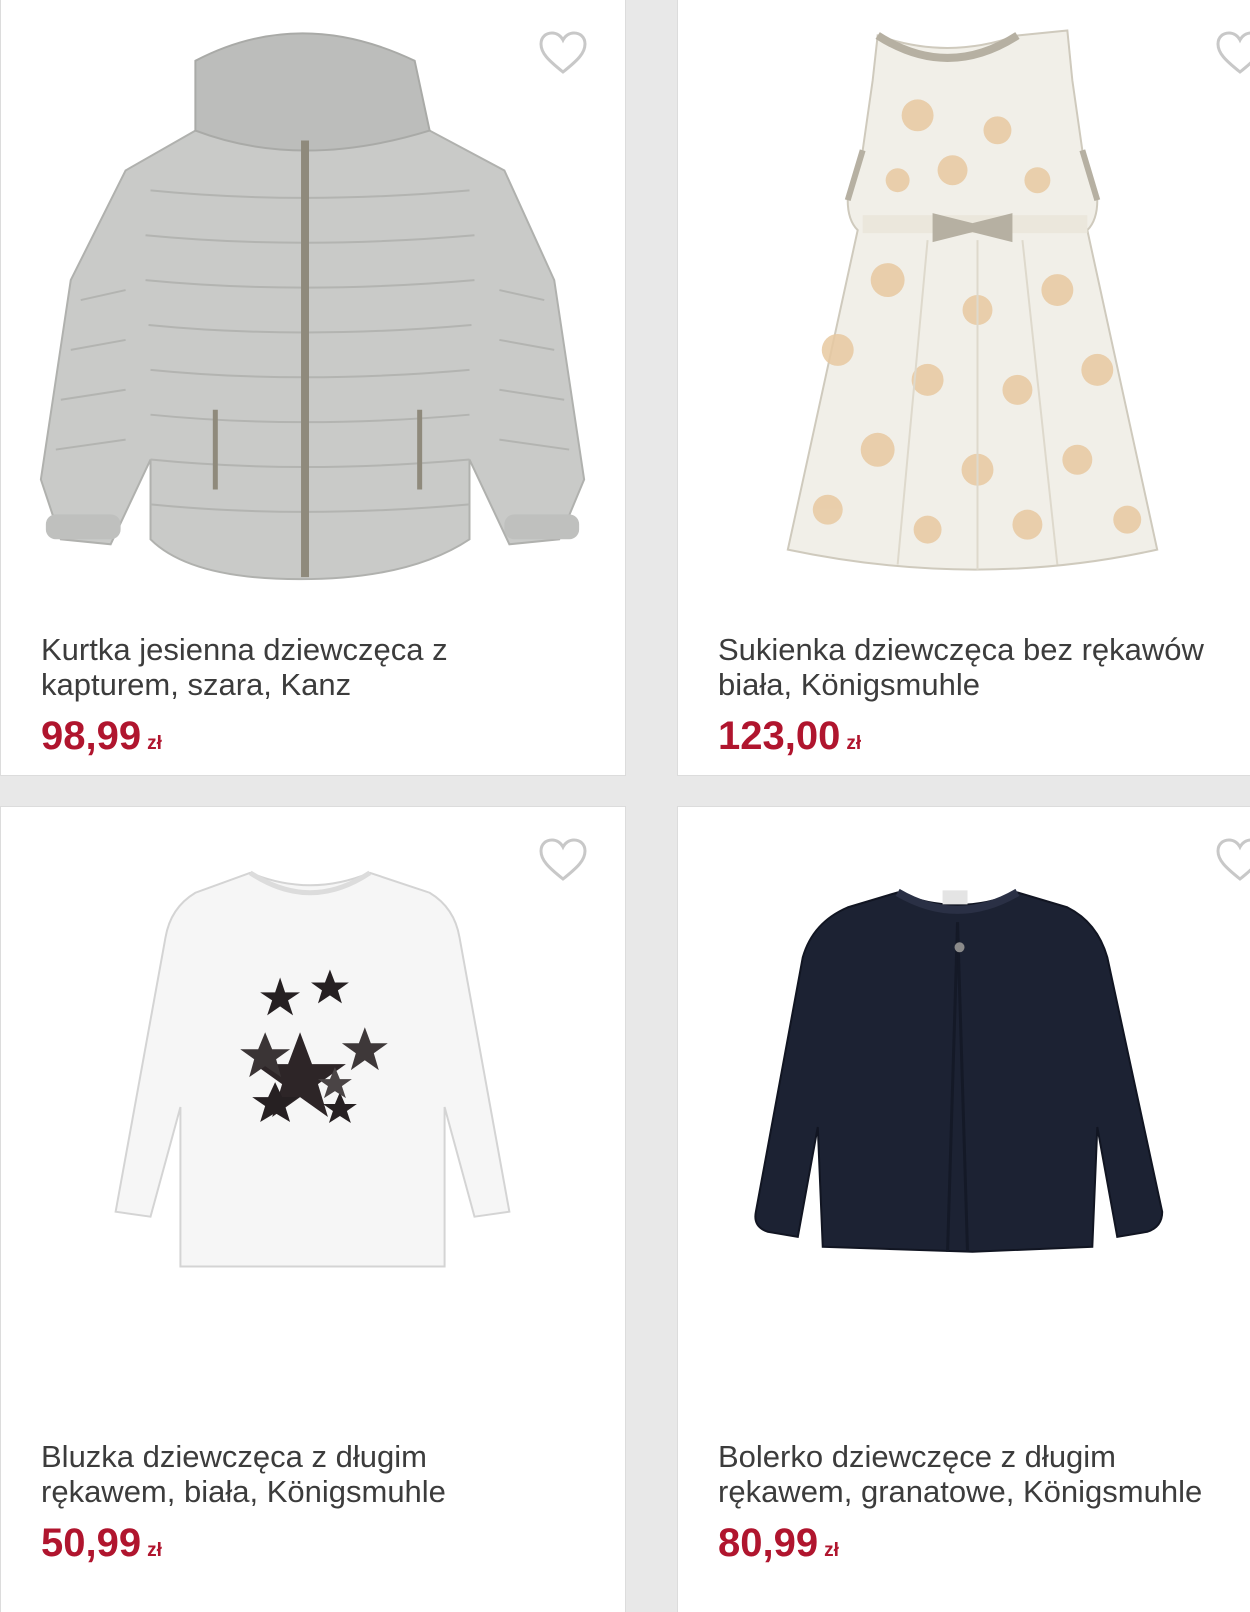 This screenshot has width=1250, height=1612. What do you see at coordinates (984, 1456) in the screenshot?
I see `product-title-line: Bolerko dziewczęce z długim` at bounding box center [984, 1456].